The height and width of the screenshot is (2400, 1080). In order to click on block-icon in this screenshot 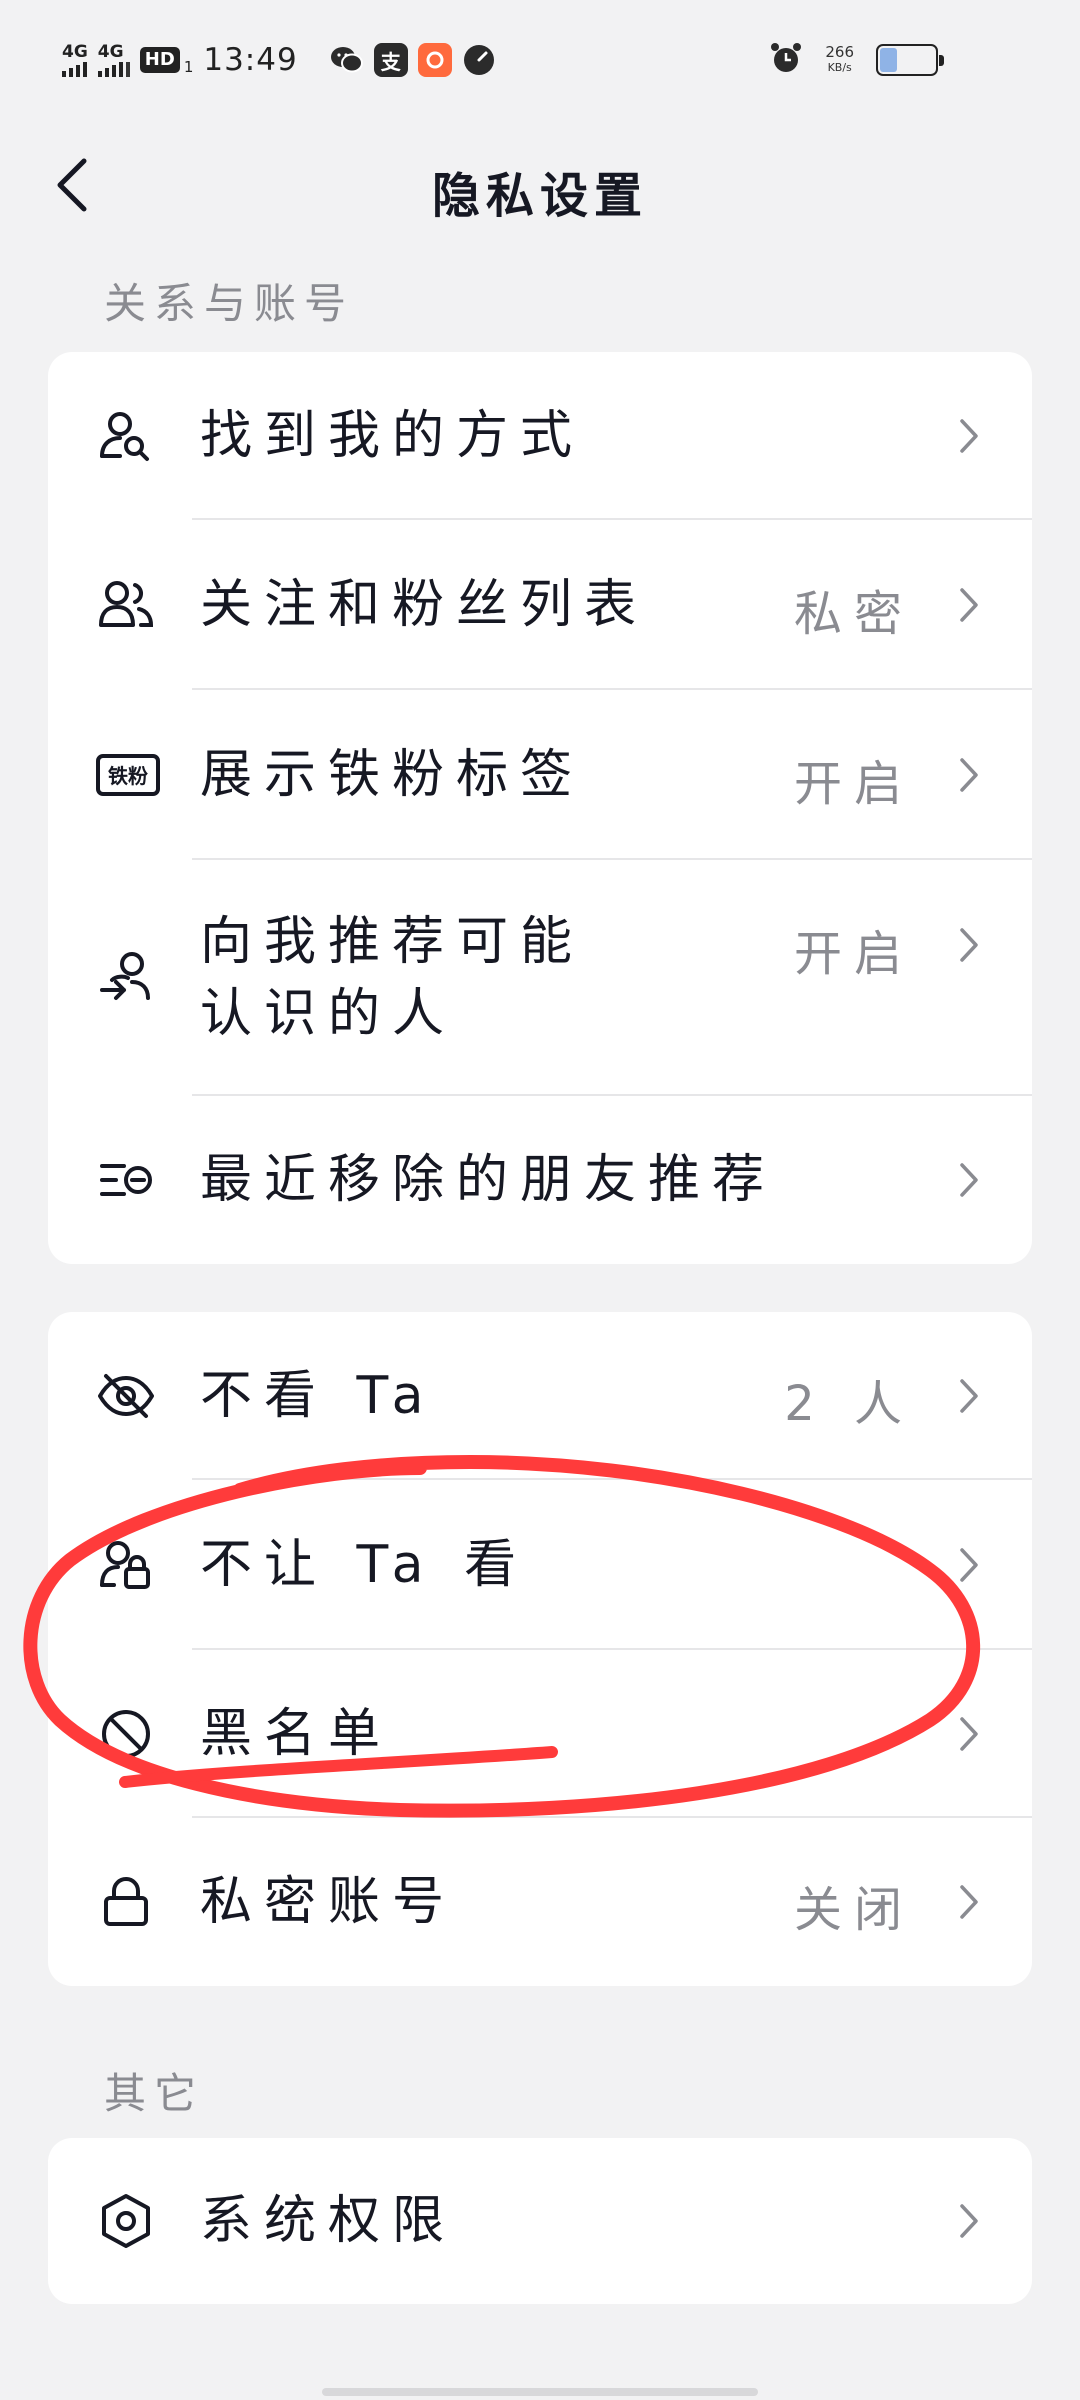, I will do `click(126, 1734)`.